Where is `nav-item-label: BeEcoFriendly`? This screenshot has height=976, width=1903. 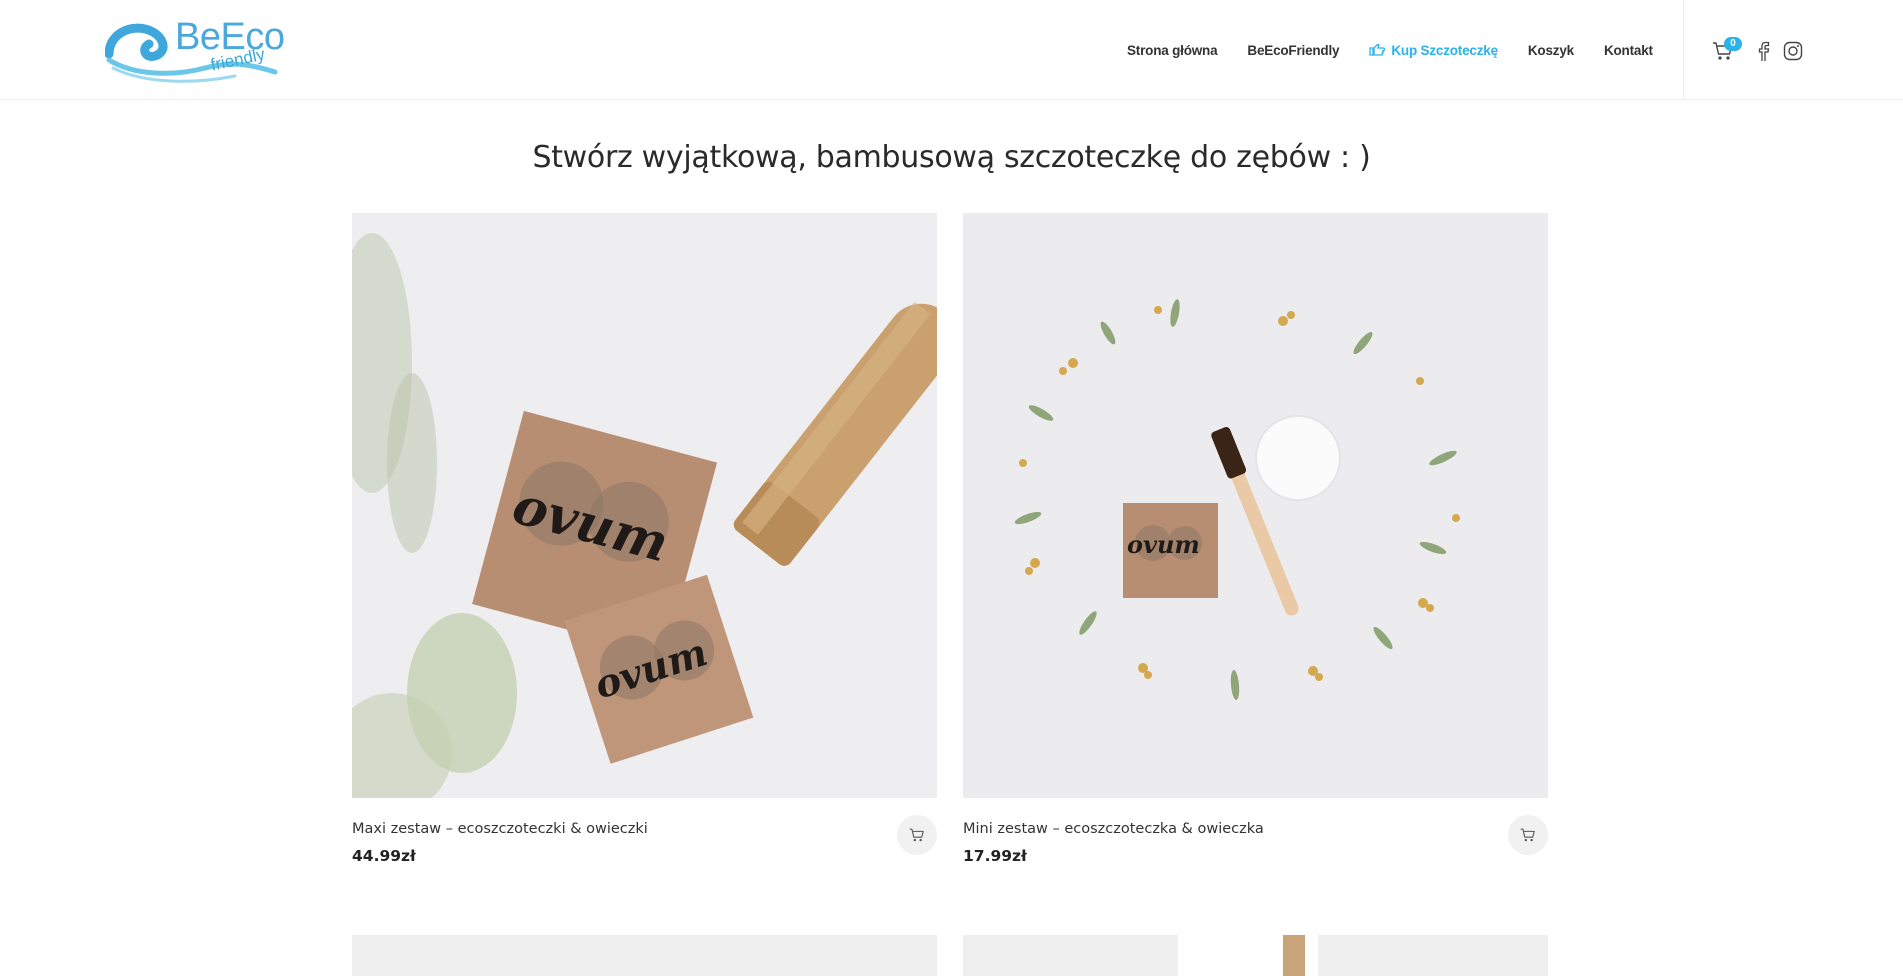
nav-item-label: BeEcoFriendly is located at coordinates (1293, 50).